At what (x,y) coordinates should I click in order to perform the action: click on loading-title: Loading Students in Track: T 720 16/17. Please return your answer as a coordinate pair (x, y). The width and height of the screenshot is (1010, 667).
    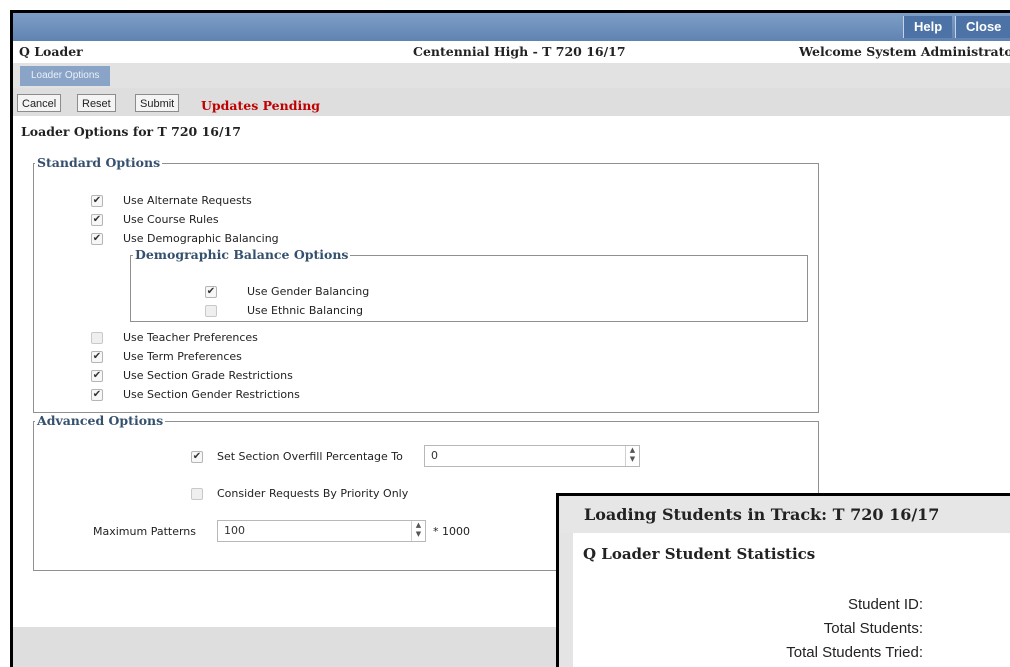
    Looking at the image, I should click on (784, 514).